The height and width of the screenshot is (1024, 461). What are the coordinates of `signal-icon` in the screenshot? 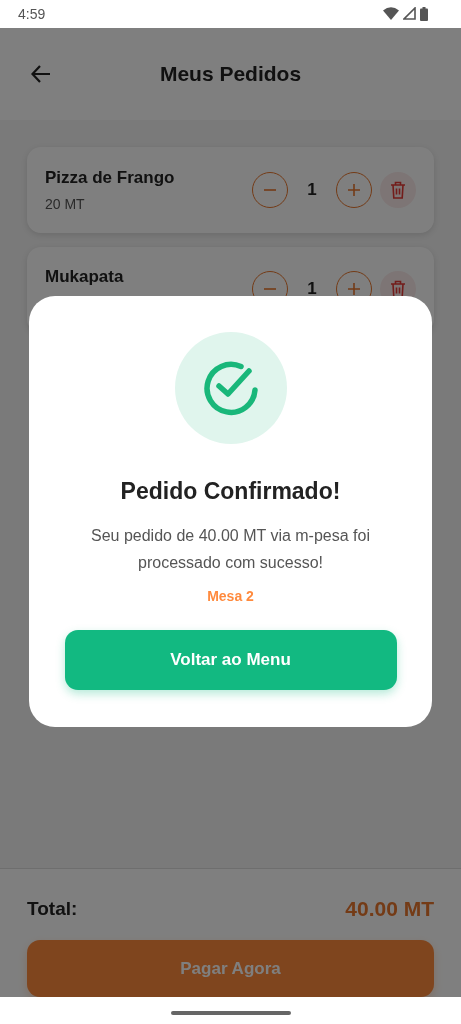 It's located at (409, 13).